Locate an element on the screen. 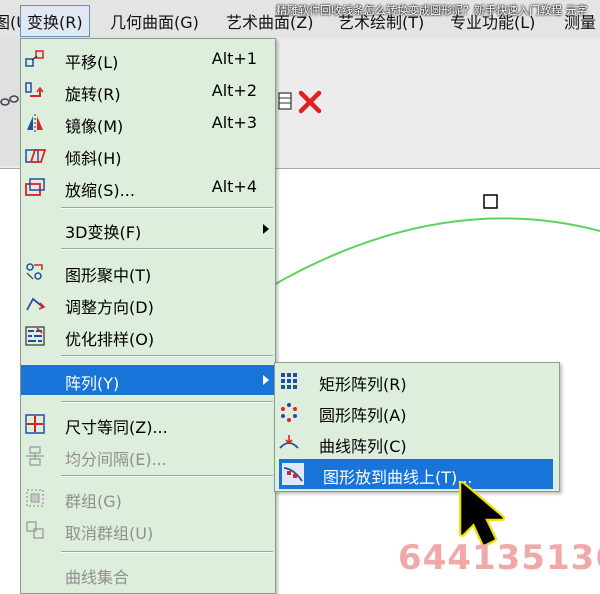 The width and height of the screenshot is (600, 594). menu-item-label: 优化排样(O) is located at coordinates (110, 339).